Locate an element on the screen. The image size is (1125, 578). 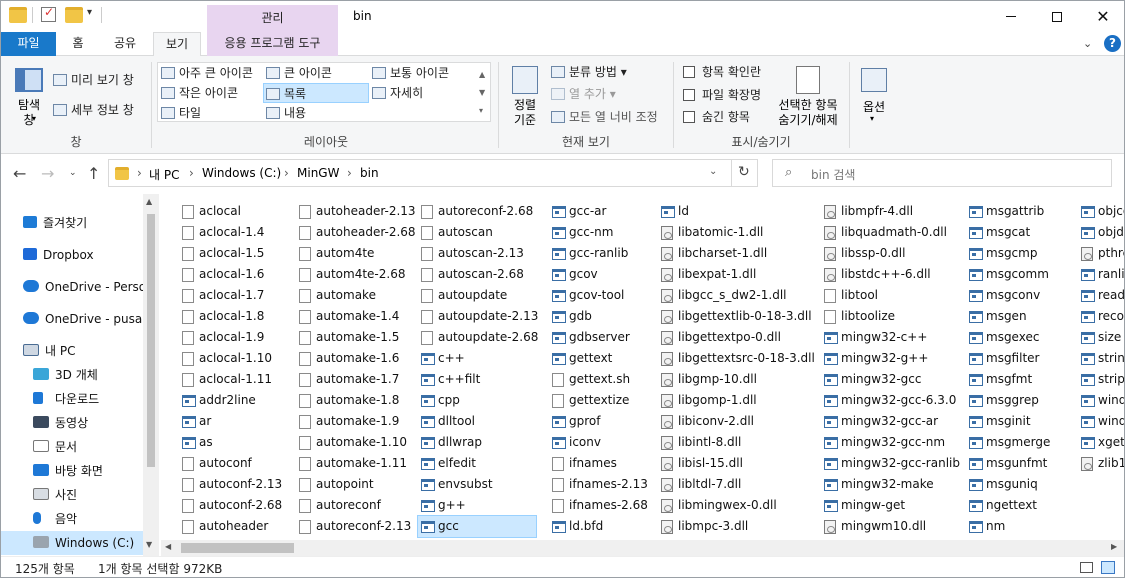
file-scroll-thumb is located at coordinates (237, 548).